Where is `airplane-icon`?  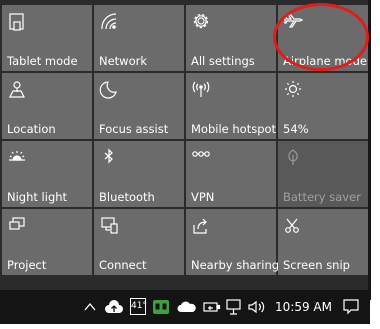 airplane-icon is located at coordinates (294, 22).